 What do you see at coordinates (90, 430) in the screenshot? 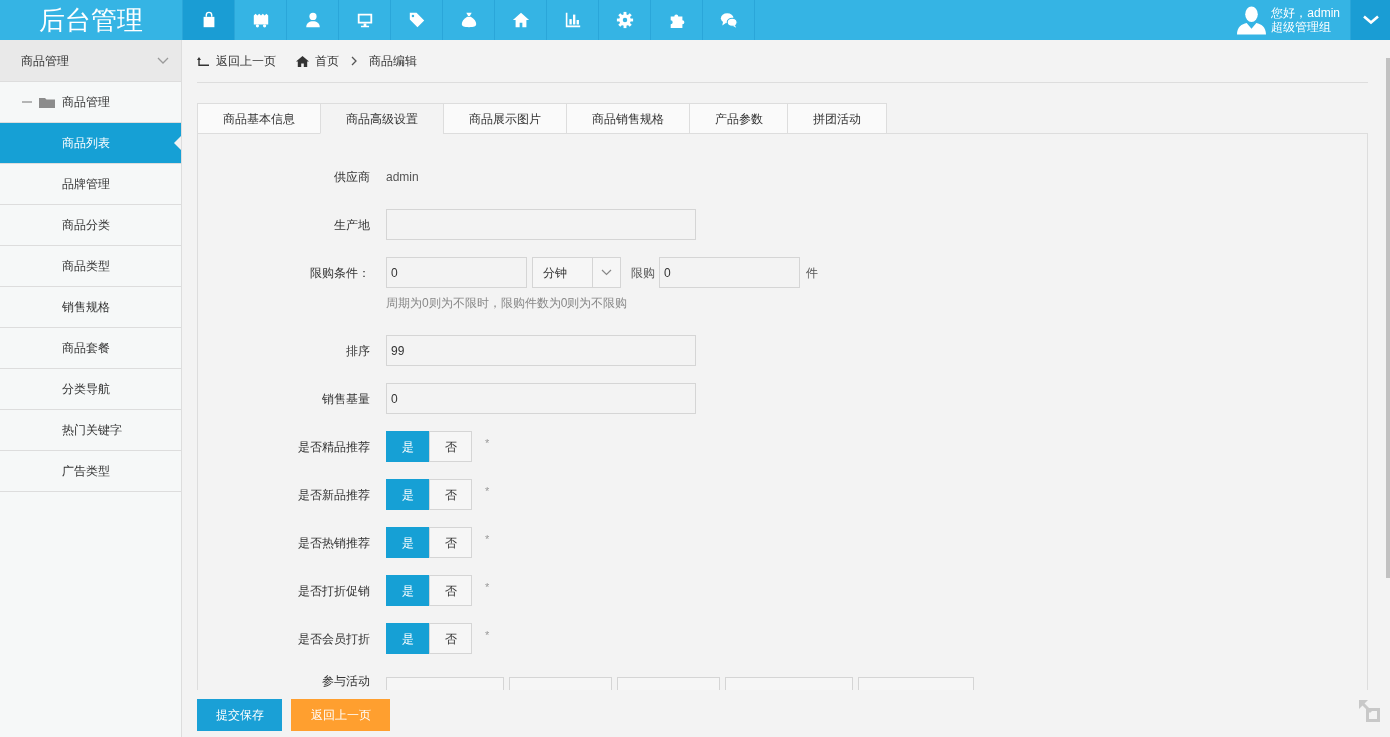
I see `sidebar-item: 热门关键字` at bounding box center [90, 430].